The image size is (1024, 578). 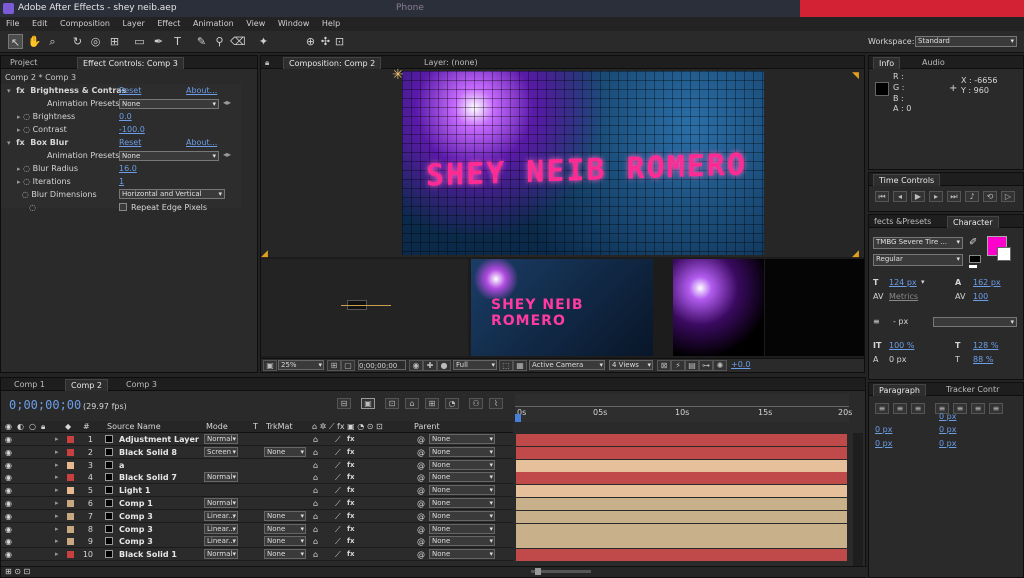 I want to click on lock-icon: 🔒︎, so click(x=272, y=63).